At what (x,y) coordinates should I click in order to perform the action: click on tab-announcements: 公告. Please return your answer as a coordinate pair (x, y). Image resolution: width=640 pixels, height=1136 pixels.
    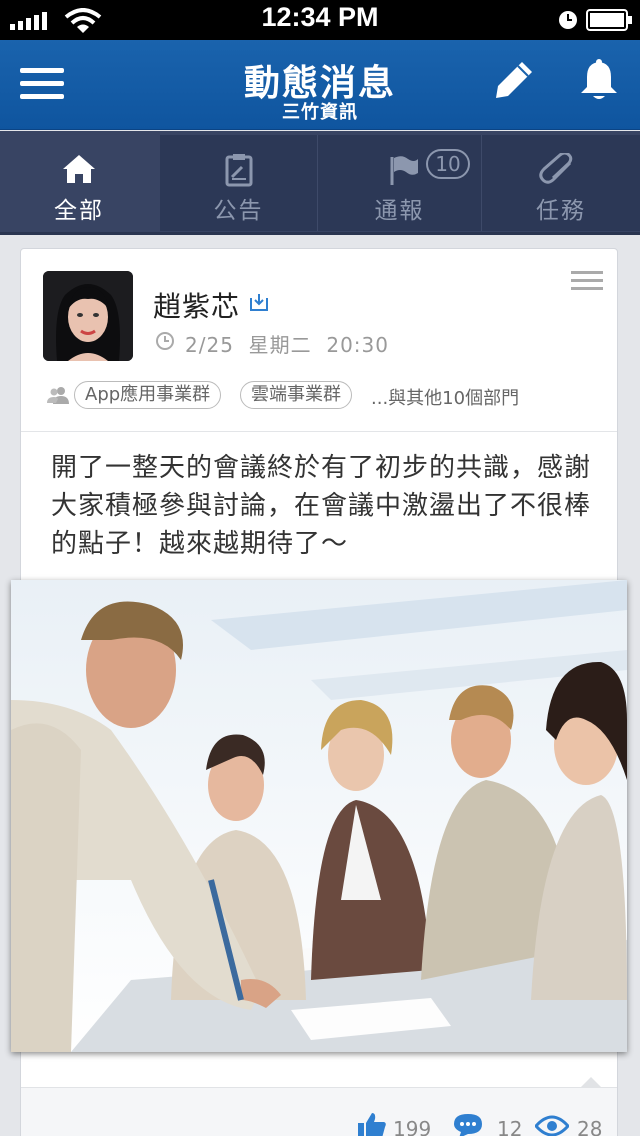
    Looking at the image, I should click on (238, 183).